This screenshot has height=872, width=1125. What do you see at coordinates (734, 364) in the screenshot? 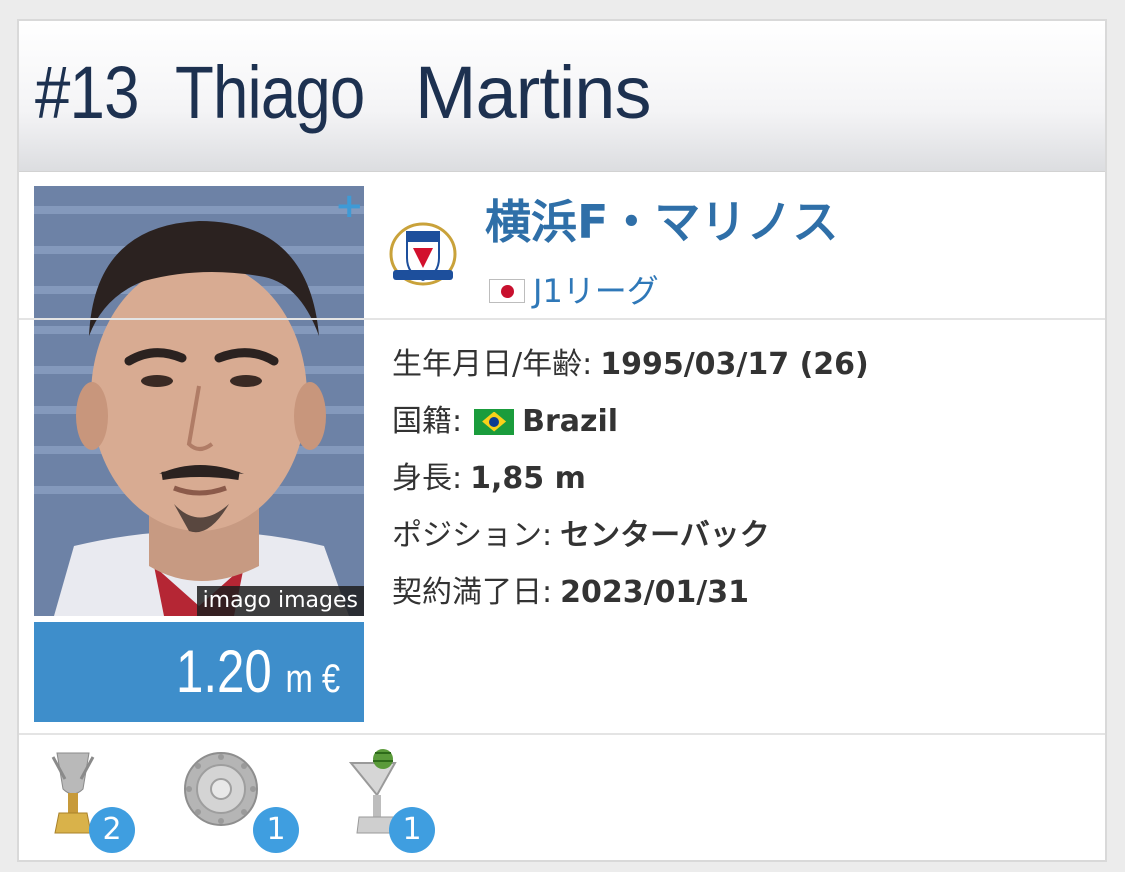
I see `birth-value: 1995/03/17 (26)` at bounding box center [734, 364].